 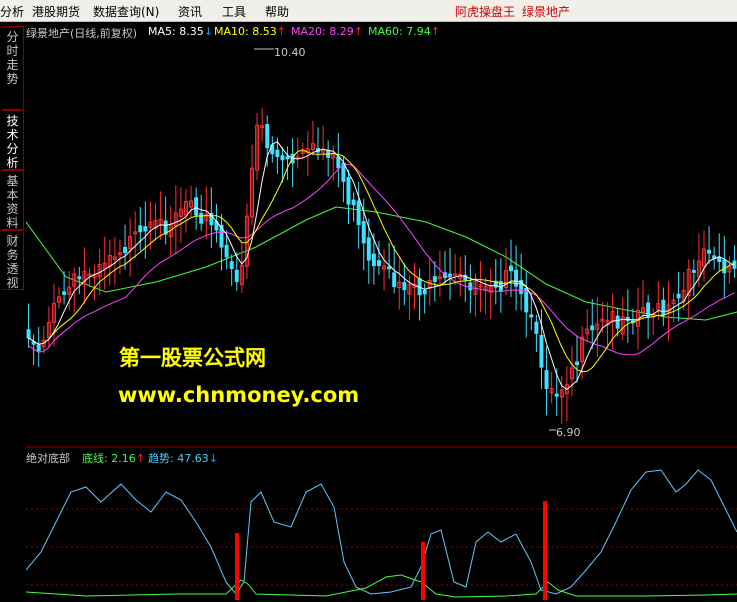 I want to click on high-price-label: 10.40, so click(x=290, y=52).